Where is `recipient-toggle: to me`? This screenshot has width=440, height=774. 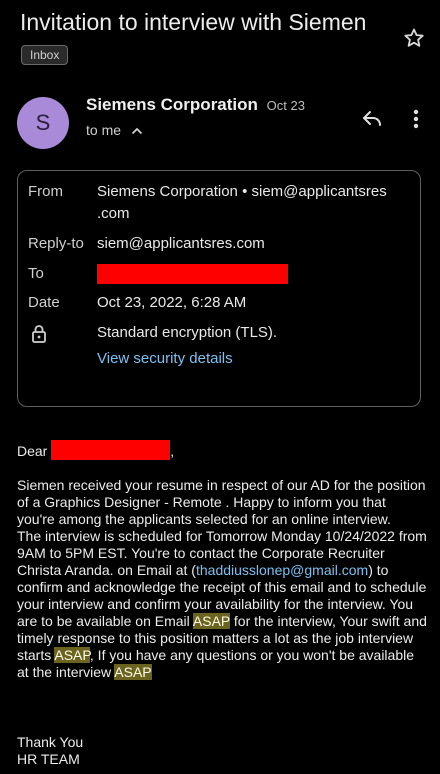
recipient-toggle: to me is located at coordinates (114, 130).